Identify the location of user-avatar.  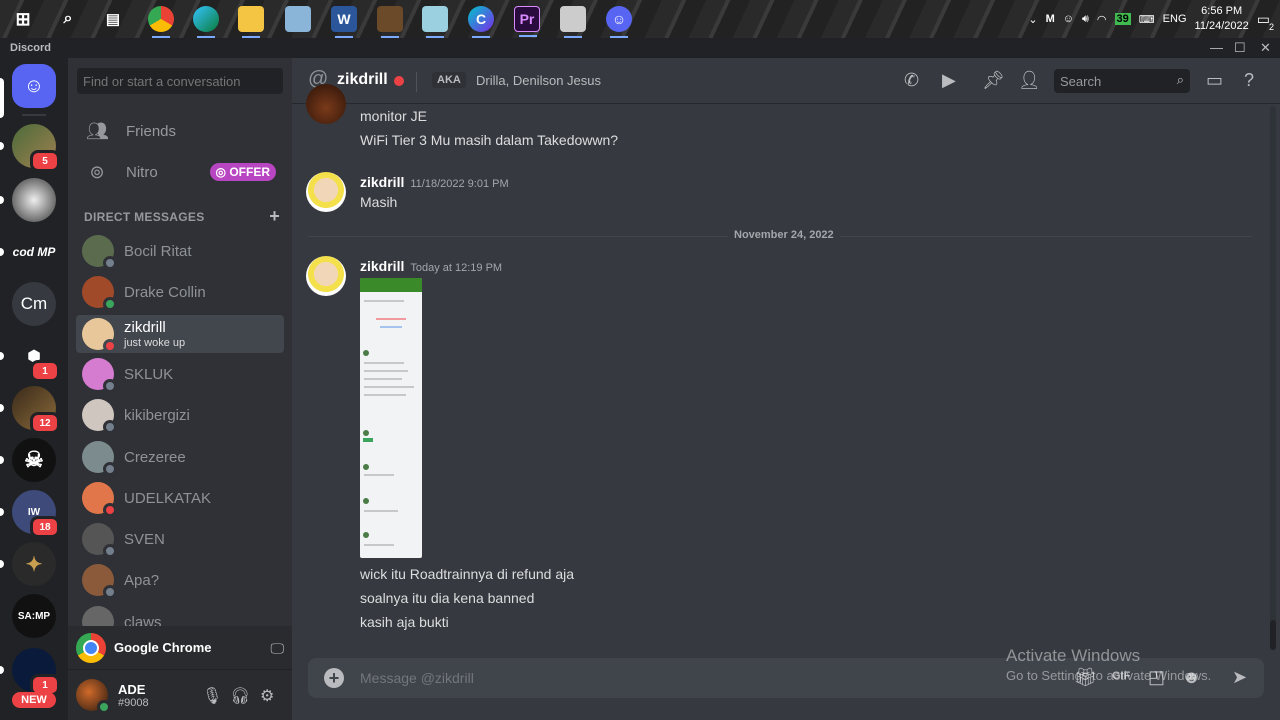
(93, 696).